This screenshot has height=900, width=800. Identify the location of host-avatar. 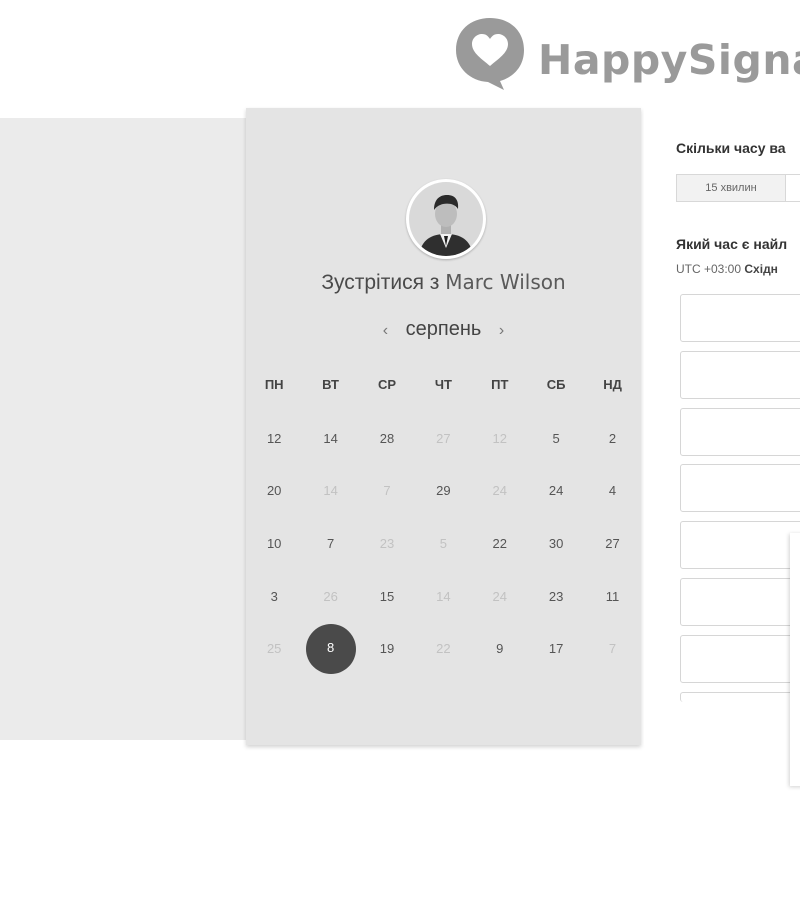
(446, 219).